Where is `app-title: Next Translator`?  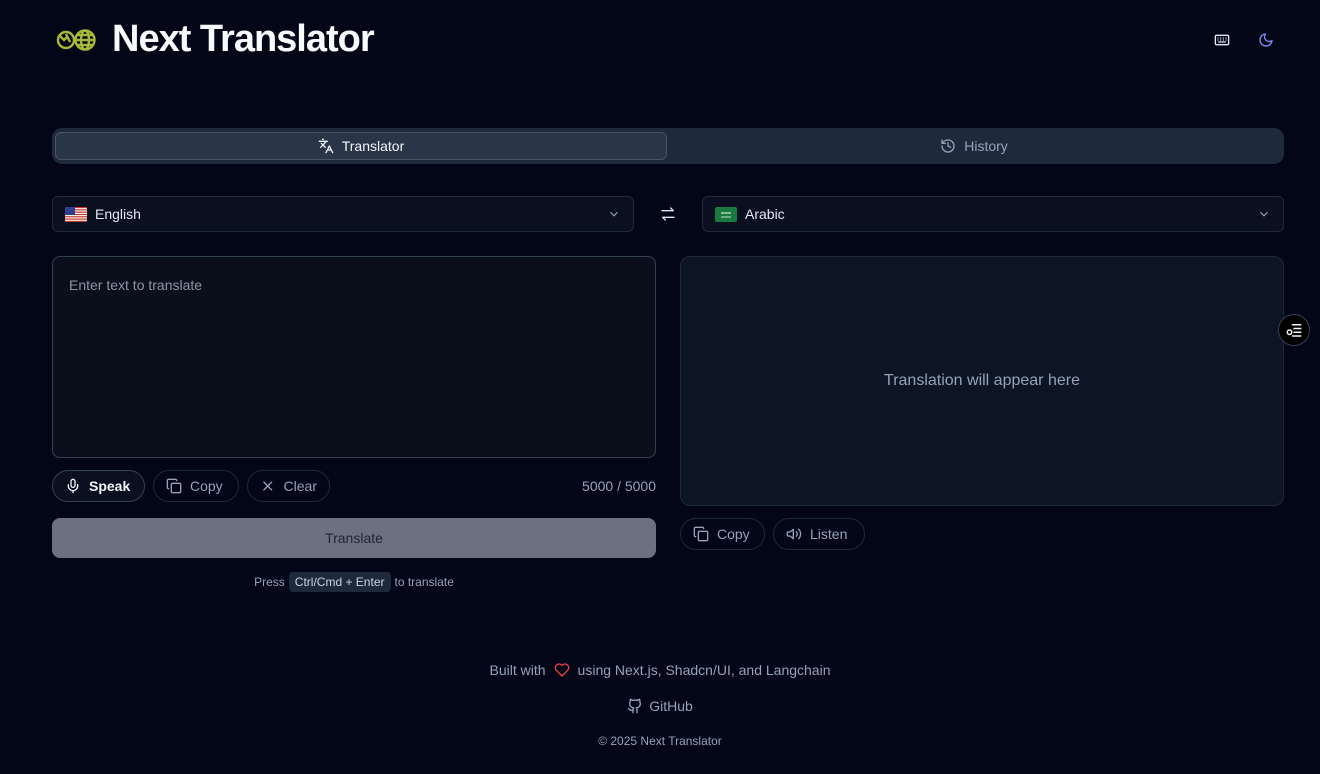 app-title: Next Translator is located at coordinates (243, 39).